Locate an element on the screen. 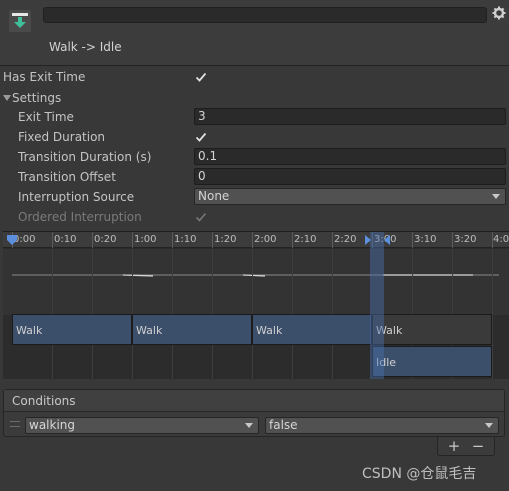 The width and height of the screenshot is (509, 491). fixed-duration-checkbox is located at coordinates (201, 137).